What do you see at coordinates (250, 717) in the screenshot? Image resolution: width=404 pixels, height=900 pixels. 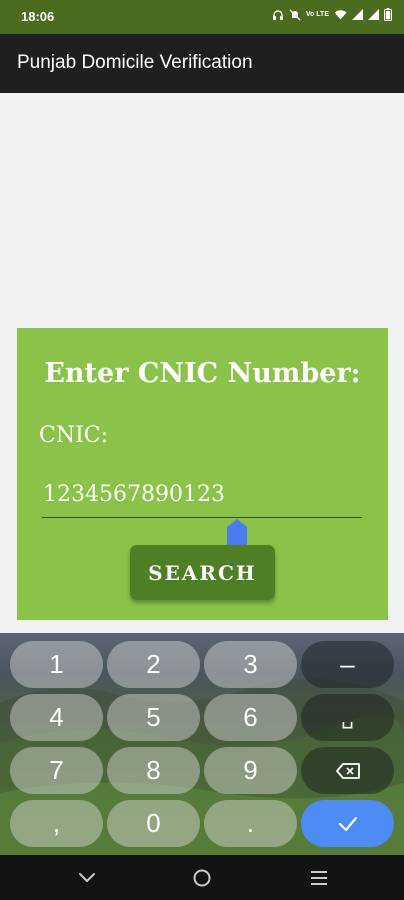 I see `key-6: 6` at bounding box center [250, 717].